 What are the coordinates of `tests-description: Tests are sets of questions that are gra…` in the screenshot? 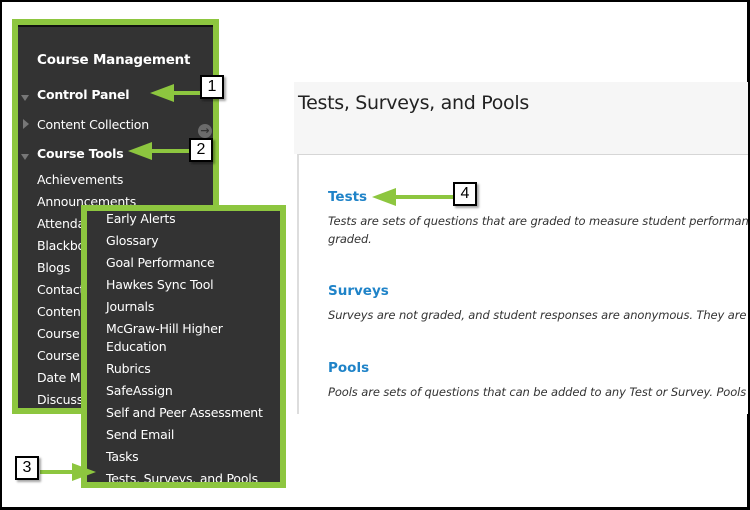 It's located at (538, 221).